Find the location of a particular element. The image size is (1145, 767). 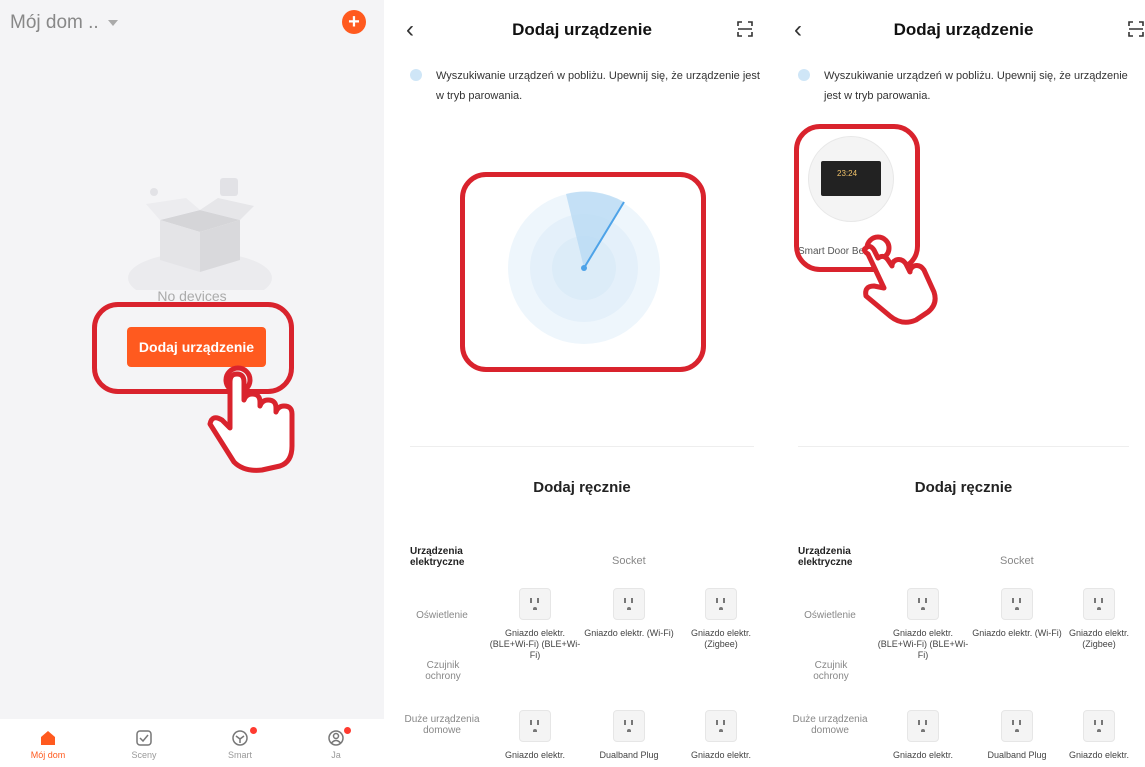

tab-smart: Smart is located at coordinates (240, 743).